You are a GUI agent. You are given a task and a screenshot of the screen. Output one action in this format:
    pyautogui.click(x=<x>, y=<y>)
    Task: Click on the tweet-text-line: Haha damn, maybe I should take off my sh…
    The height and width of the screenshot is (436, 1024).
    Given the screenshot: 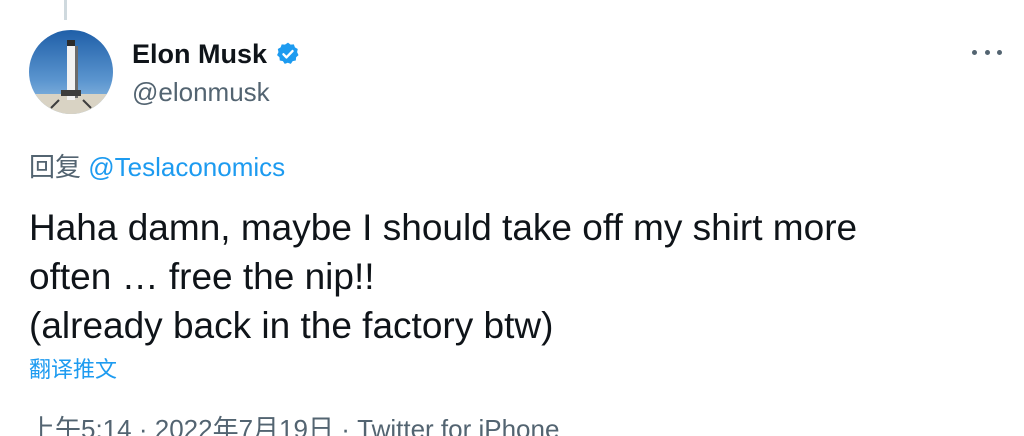 What is the action you would take?
    pyautogui.click(x=443, y=227)
    